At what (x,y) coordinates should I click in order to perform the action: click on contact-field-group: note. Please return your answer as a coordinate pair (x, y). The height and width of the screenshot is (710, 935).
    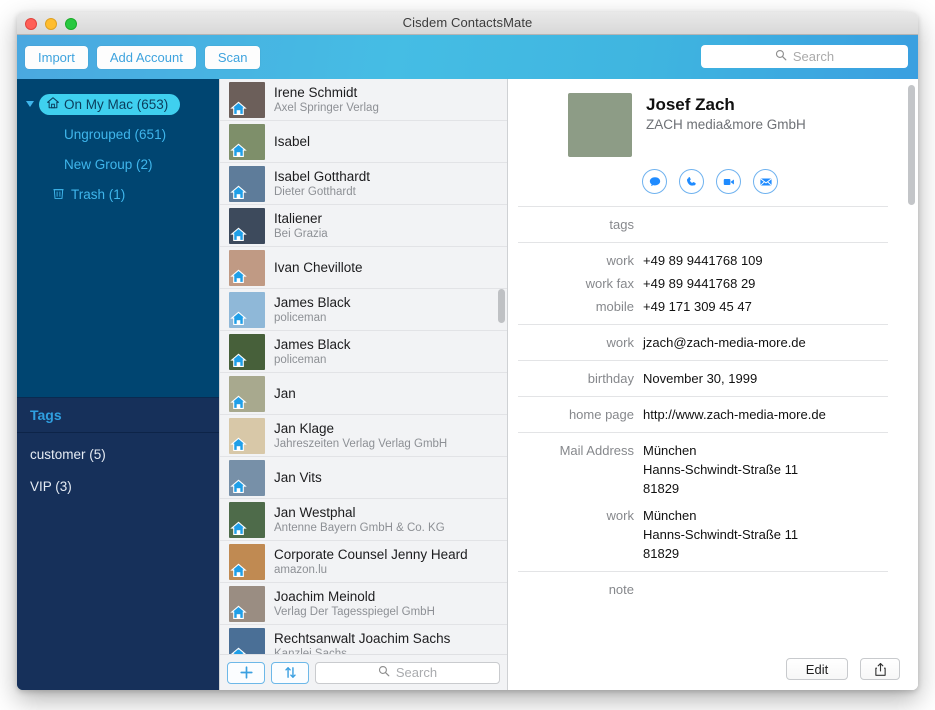
    Looking at the image, I should click on (703, 589).